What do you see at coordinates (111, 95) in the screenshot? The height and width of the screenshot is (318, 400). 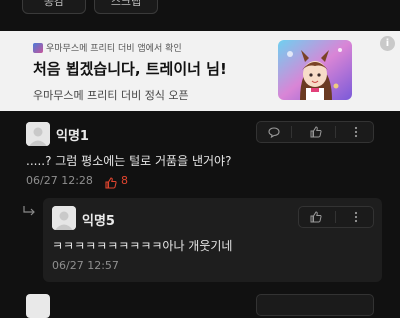 I see `ad-subtitle: 우마무스메 프리티 더비 정식 오픈` at bounding box center [111, 95].